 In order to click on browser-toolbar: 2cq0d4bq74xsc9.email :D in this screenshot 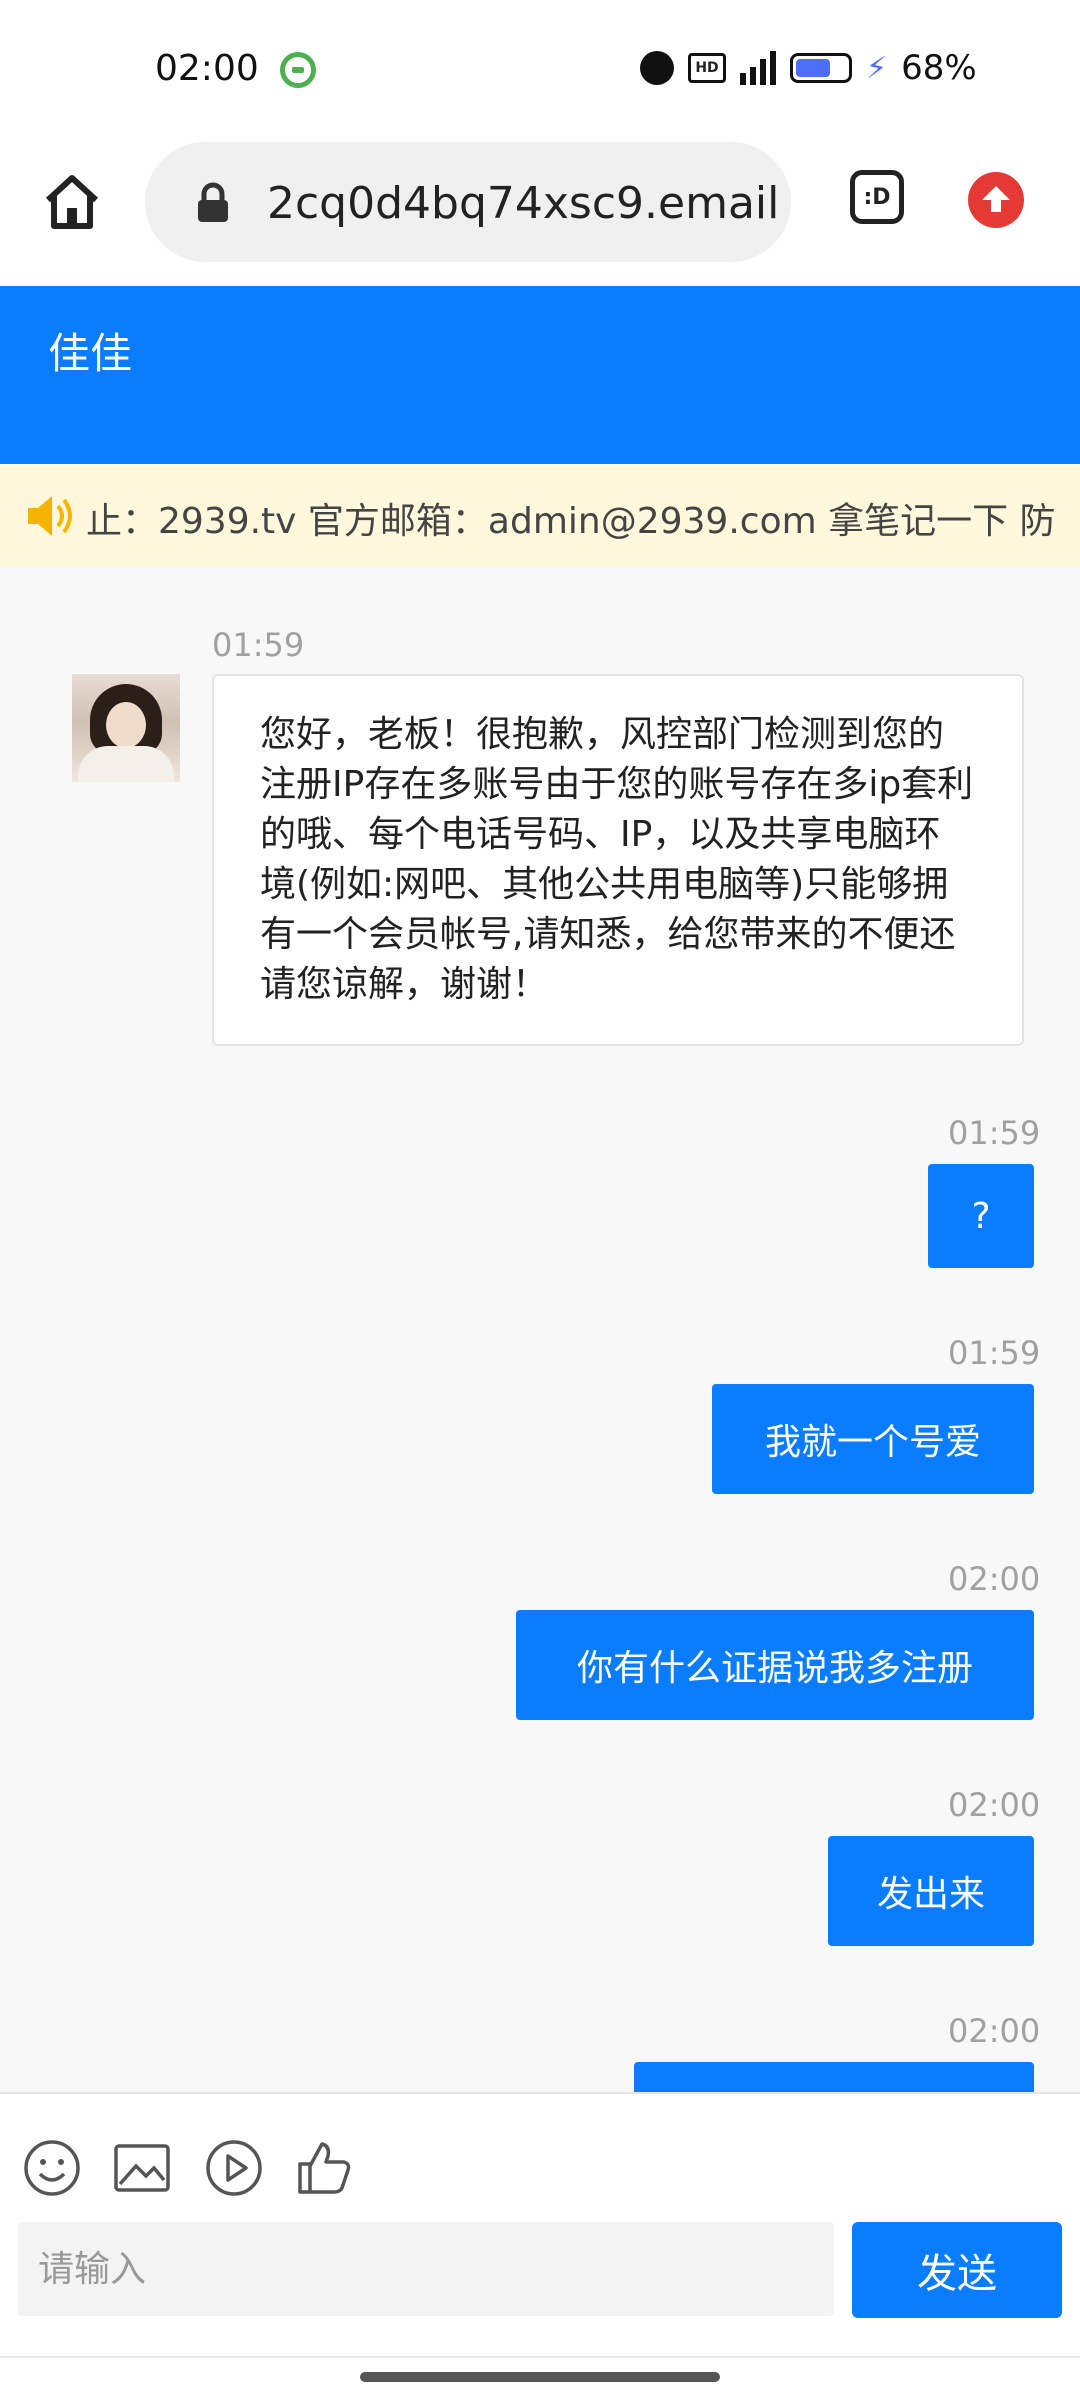, I will do `click(540, 213)`.